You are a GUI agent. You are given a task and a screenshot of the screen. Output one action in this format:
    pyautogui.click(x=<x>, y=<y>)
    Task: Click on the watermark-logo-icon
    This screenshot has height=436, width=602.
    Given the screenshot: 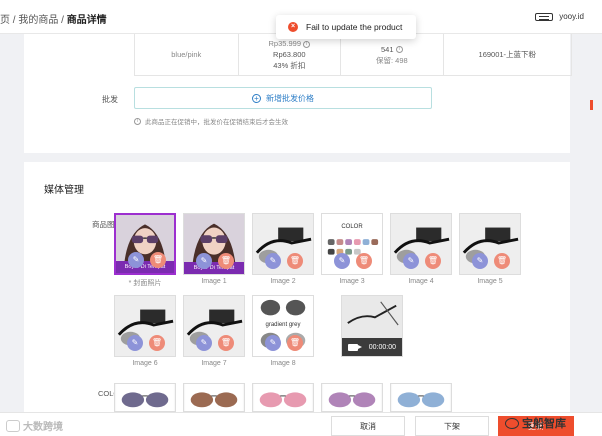 What is the action you would take?
    pyautogui.click(x=13, y=425)
    